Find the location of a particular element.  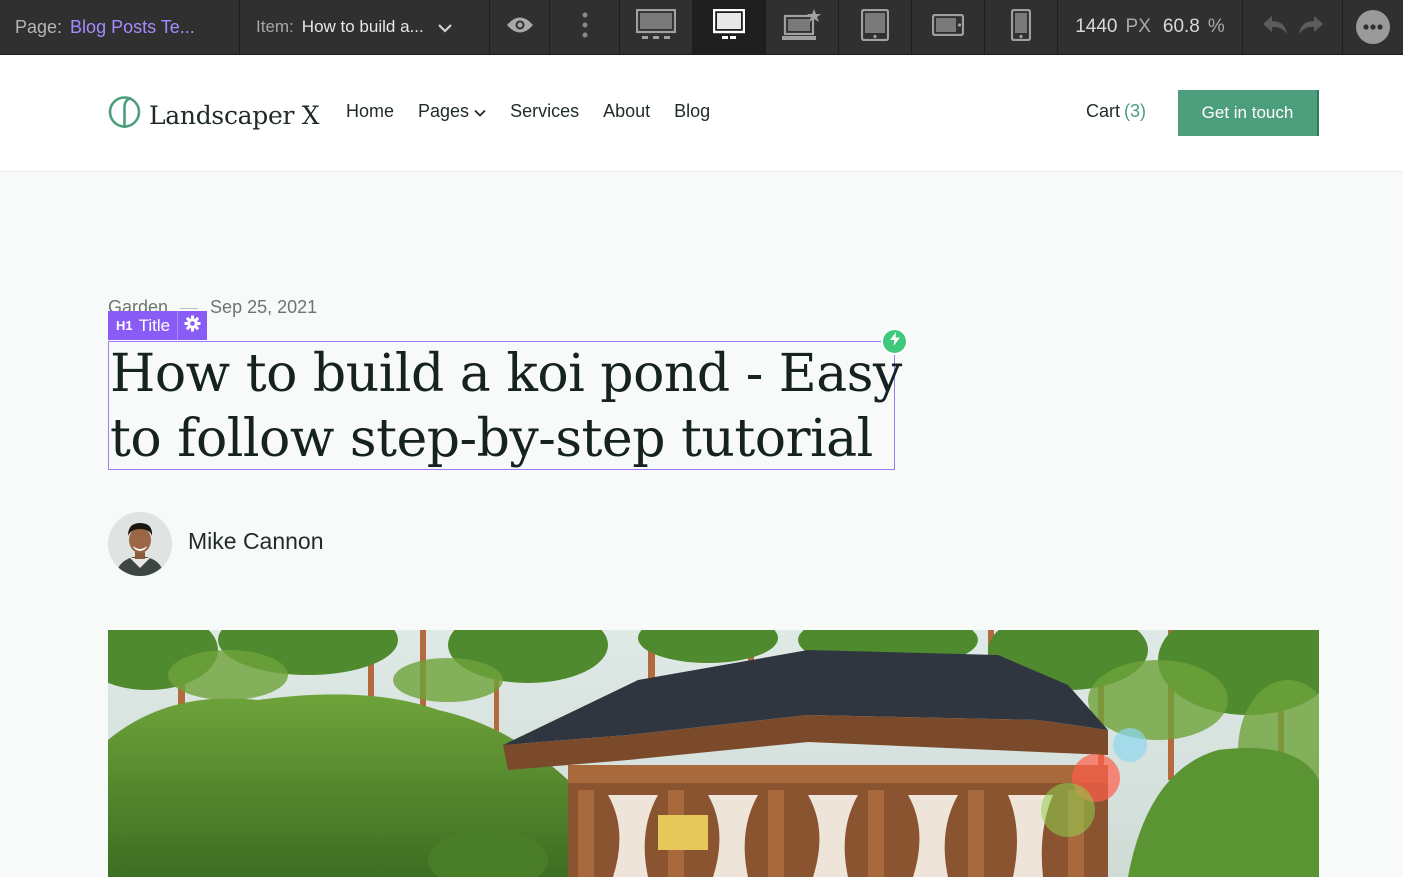

undo-icon is located at coordinates (1275, 27).